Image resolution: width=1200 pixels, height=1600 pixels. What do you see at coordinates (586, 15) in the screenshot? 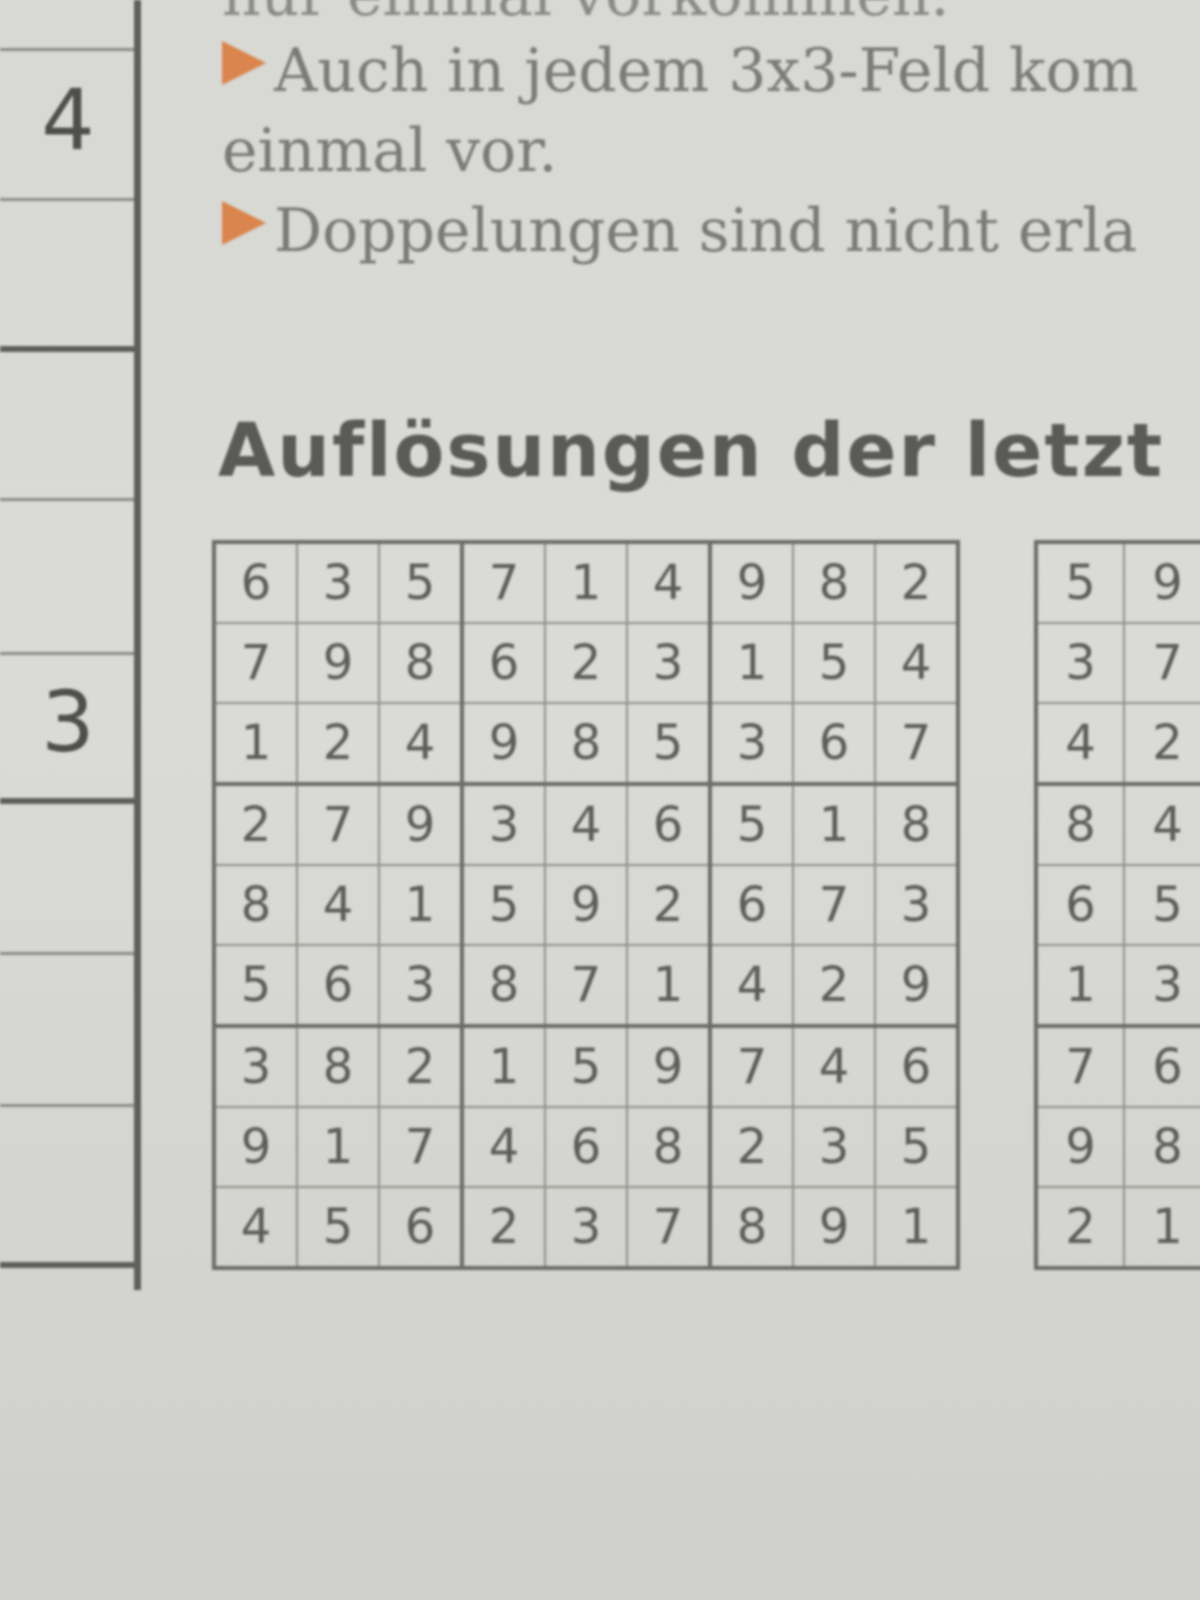
I see `rule-line-cutoff: nur einmal vorkommen.` at bounding box center [586, 15].